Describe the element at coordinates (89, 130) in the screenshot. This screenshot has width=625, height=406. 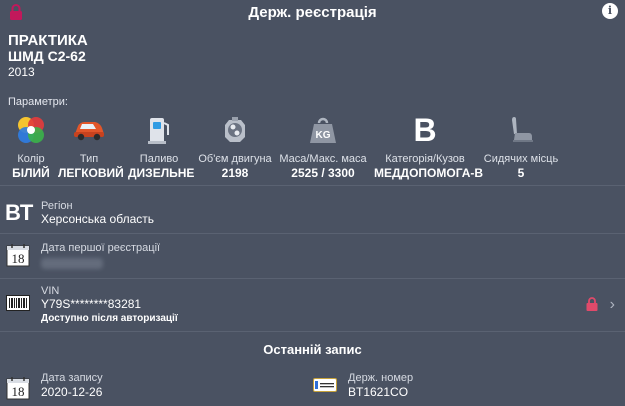
I see `car-type-icon` at that location.